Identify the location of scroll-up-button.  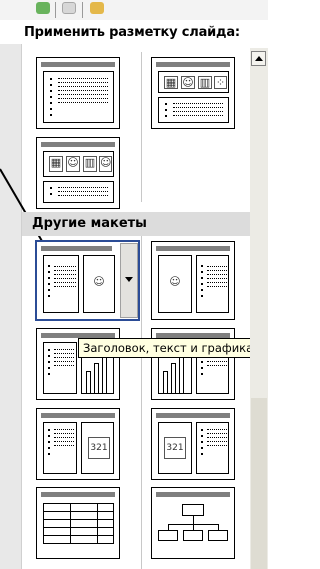
(258, 58).